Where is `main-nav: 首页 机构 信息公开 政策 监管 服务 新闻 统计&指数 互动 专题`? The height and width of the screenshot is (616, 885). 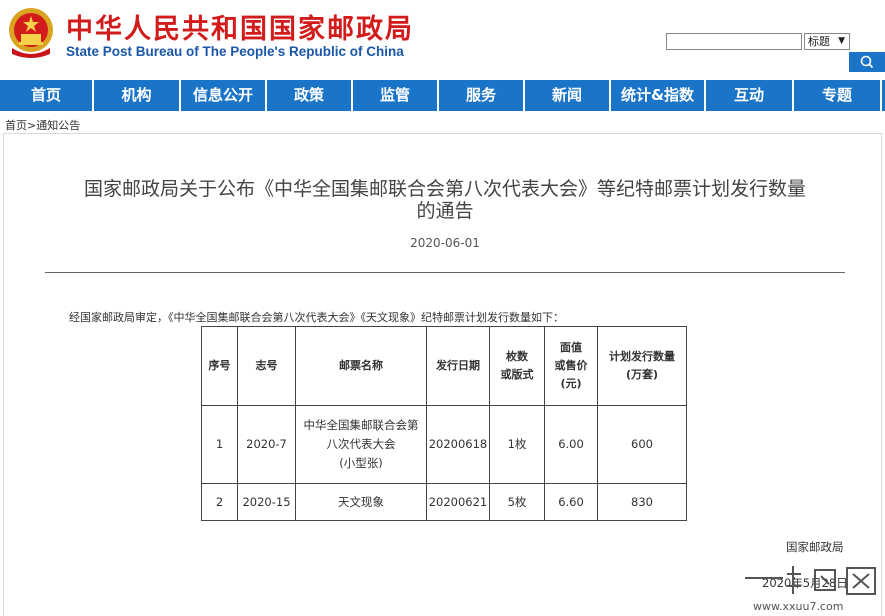 main-nav: 首页 机构 信息公开 政策 监管 服务 新闻 统计&指数 互动 专题 is located at coordinates (442, 95).